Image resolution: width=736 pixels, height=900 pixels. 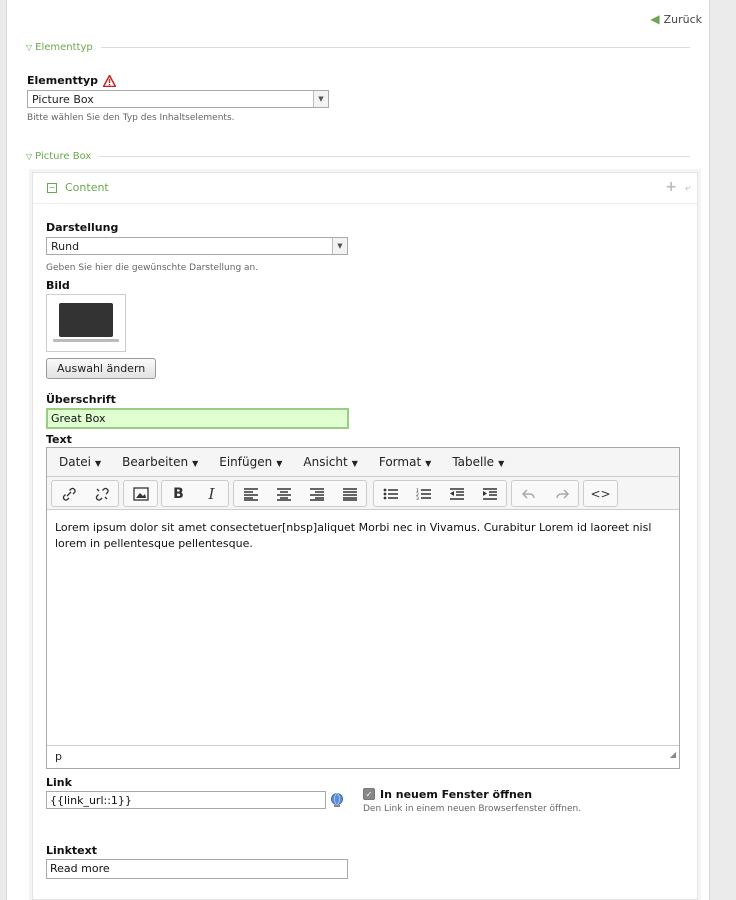 I want to click on toolbar-group-format: B I, so click(x=195, y=493).